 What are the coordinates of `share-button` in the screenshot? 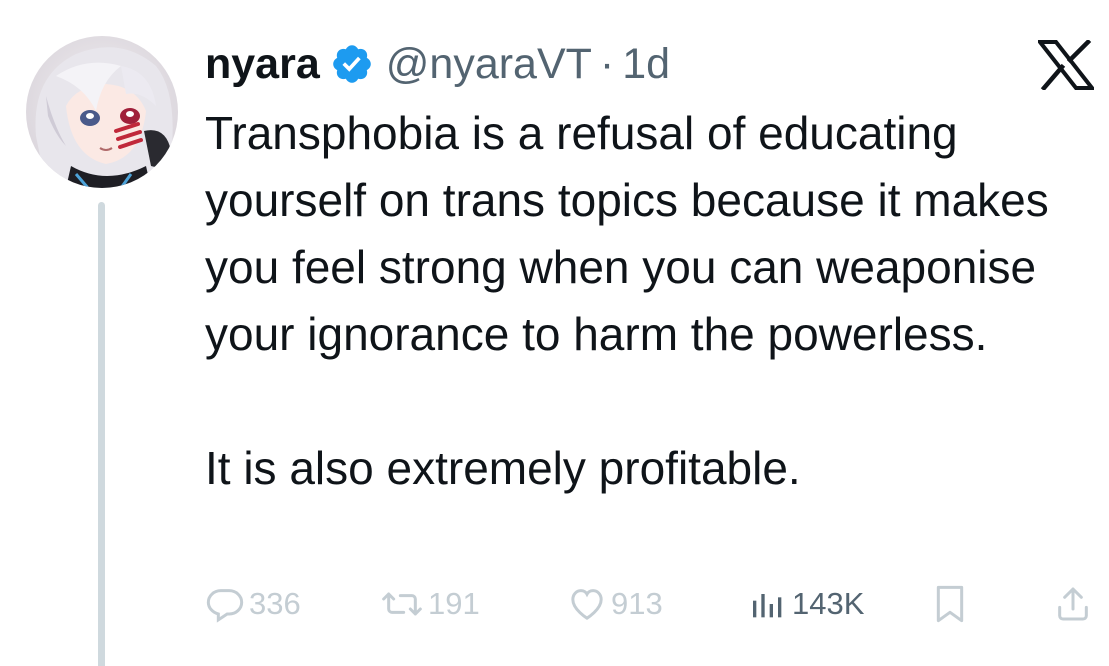 It's located at (1073, 604).